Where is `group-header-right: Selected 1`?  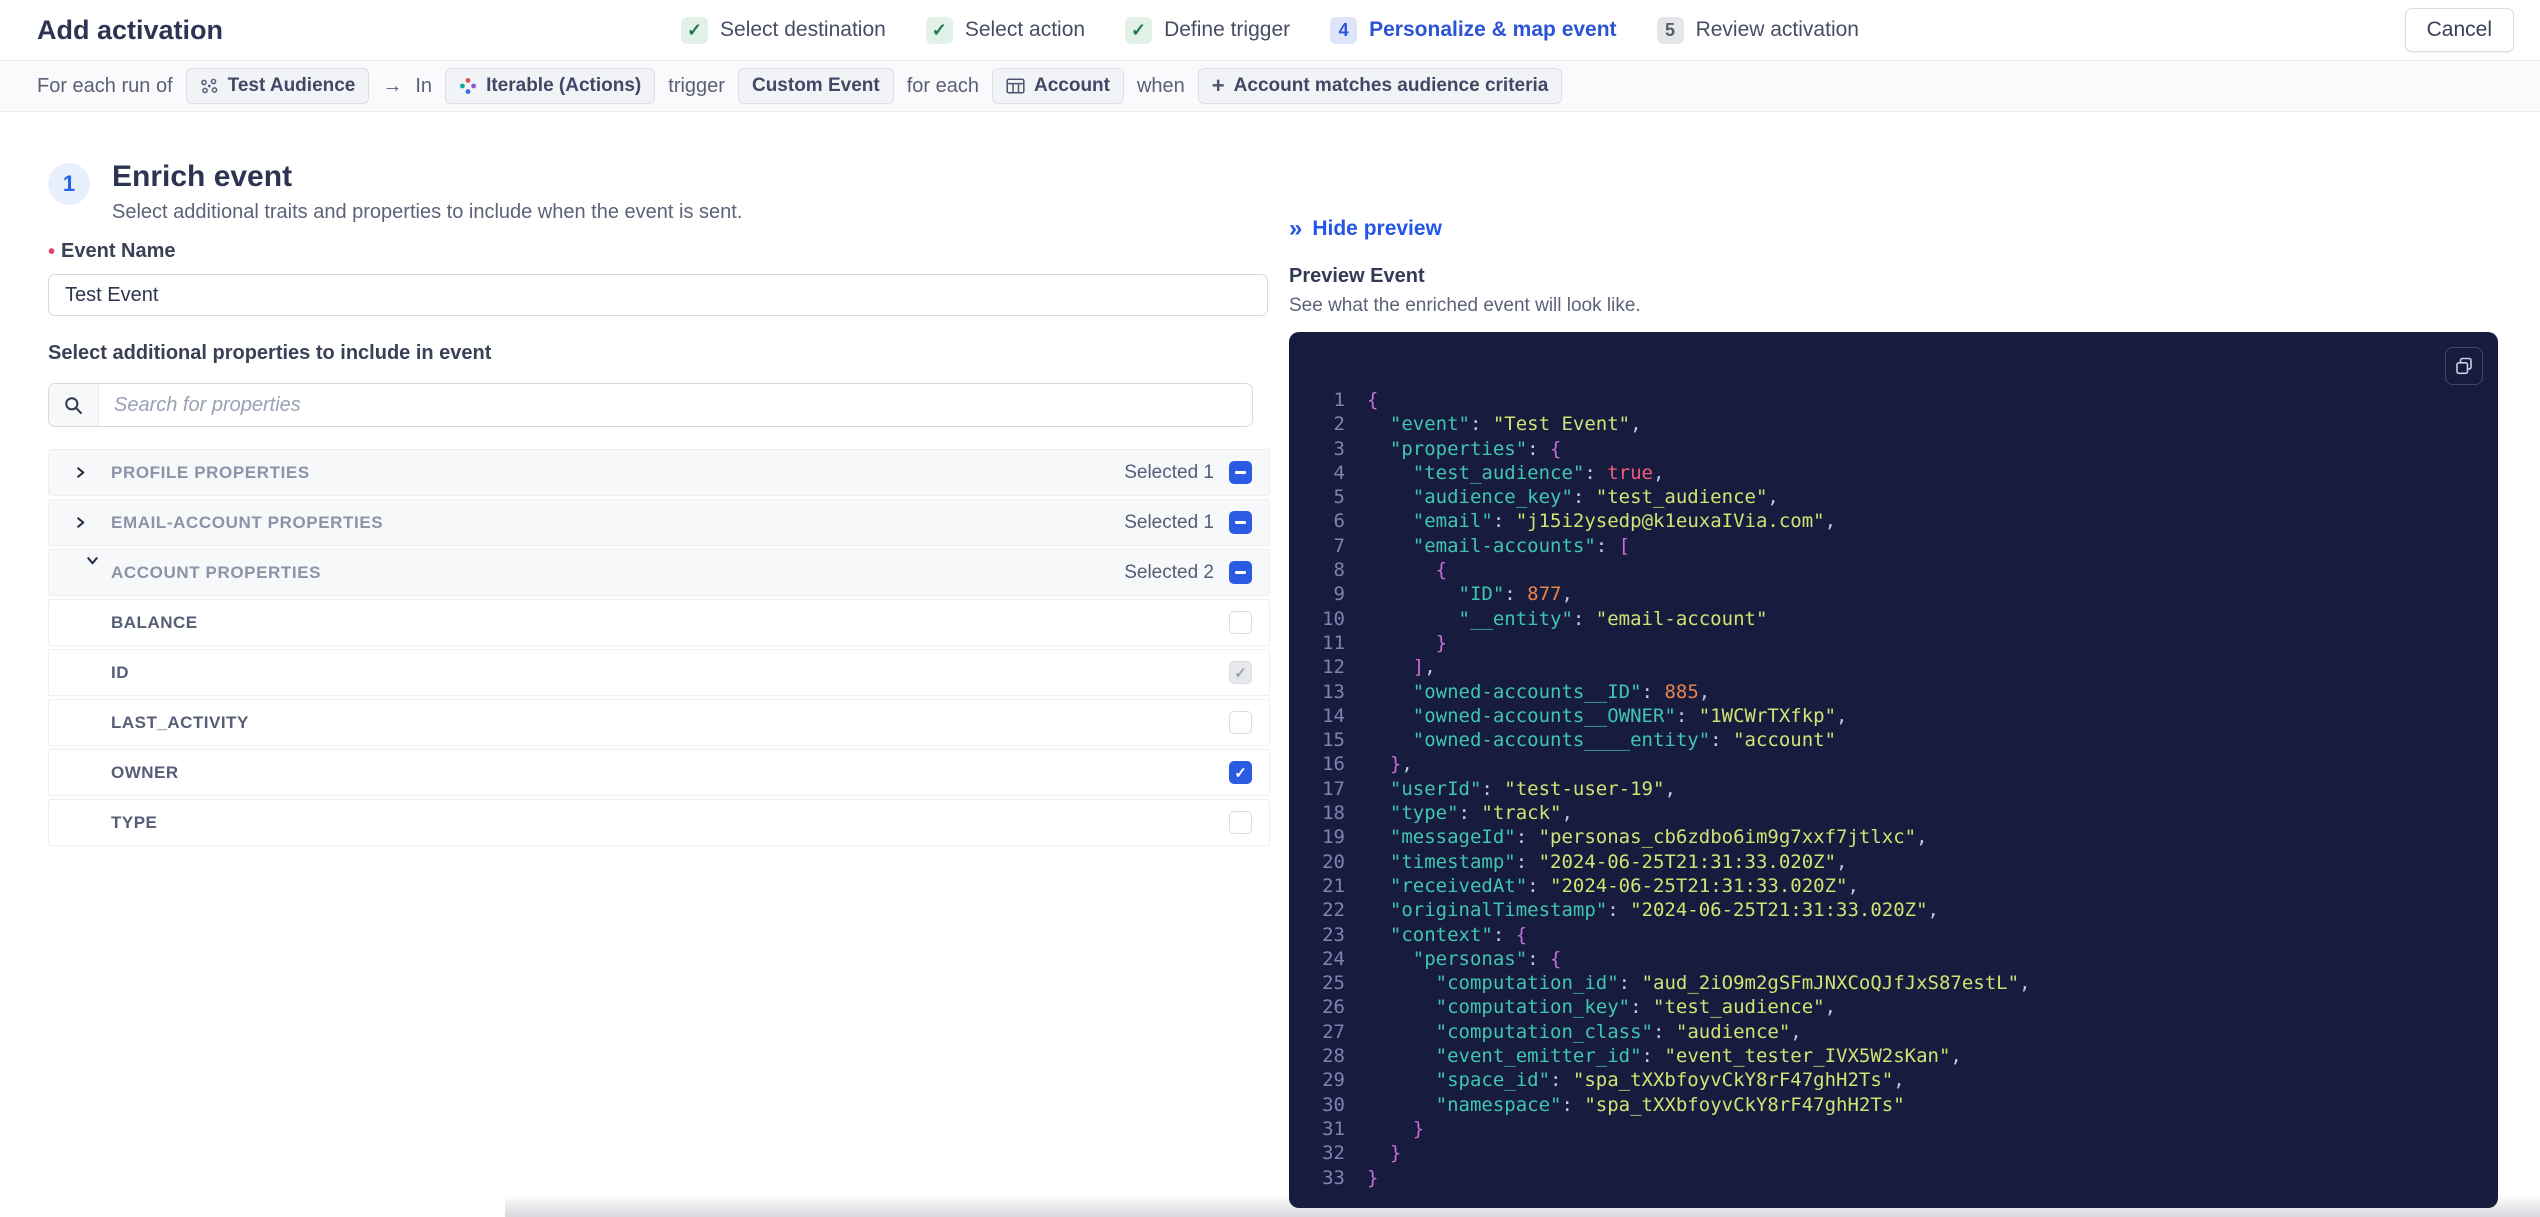
group-header-right: Selected 1 is located at coordinates (1188, 522).